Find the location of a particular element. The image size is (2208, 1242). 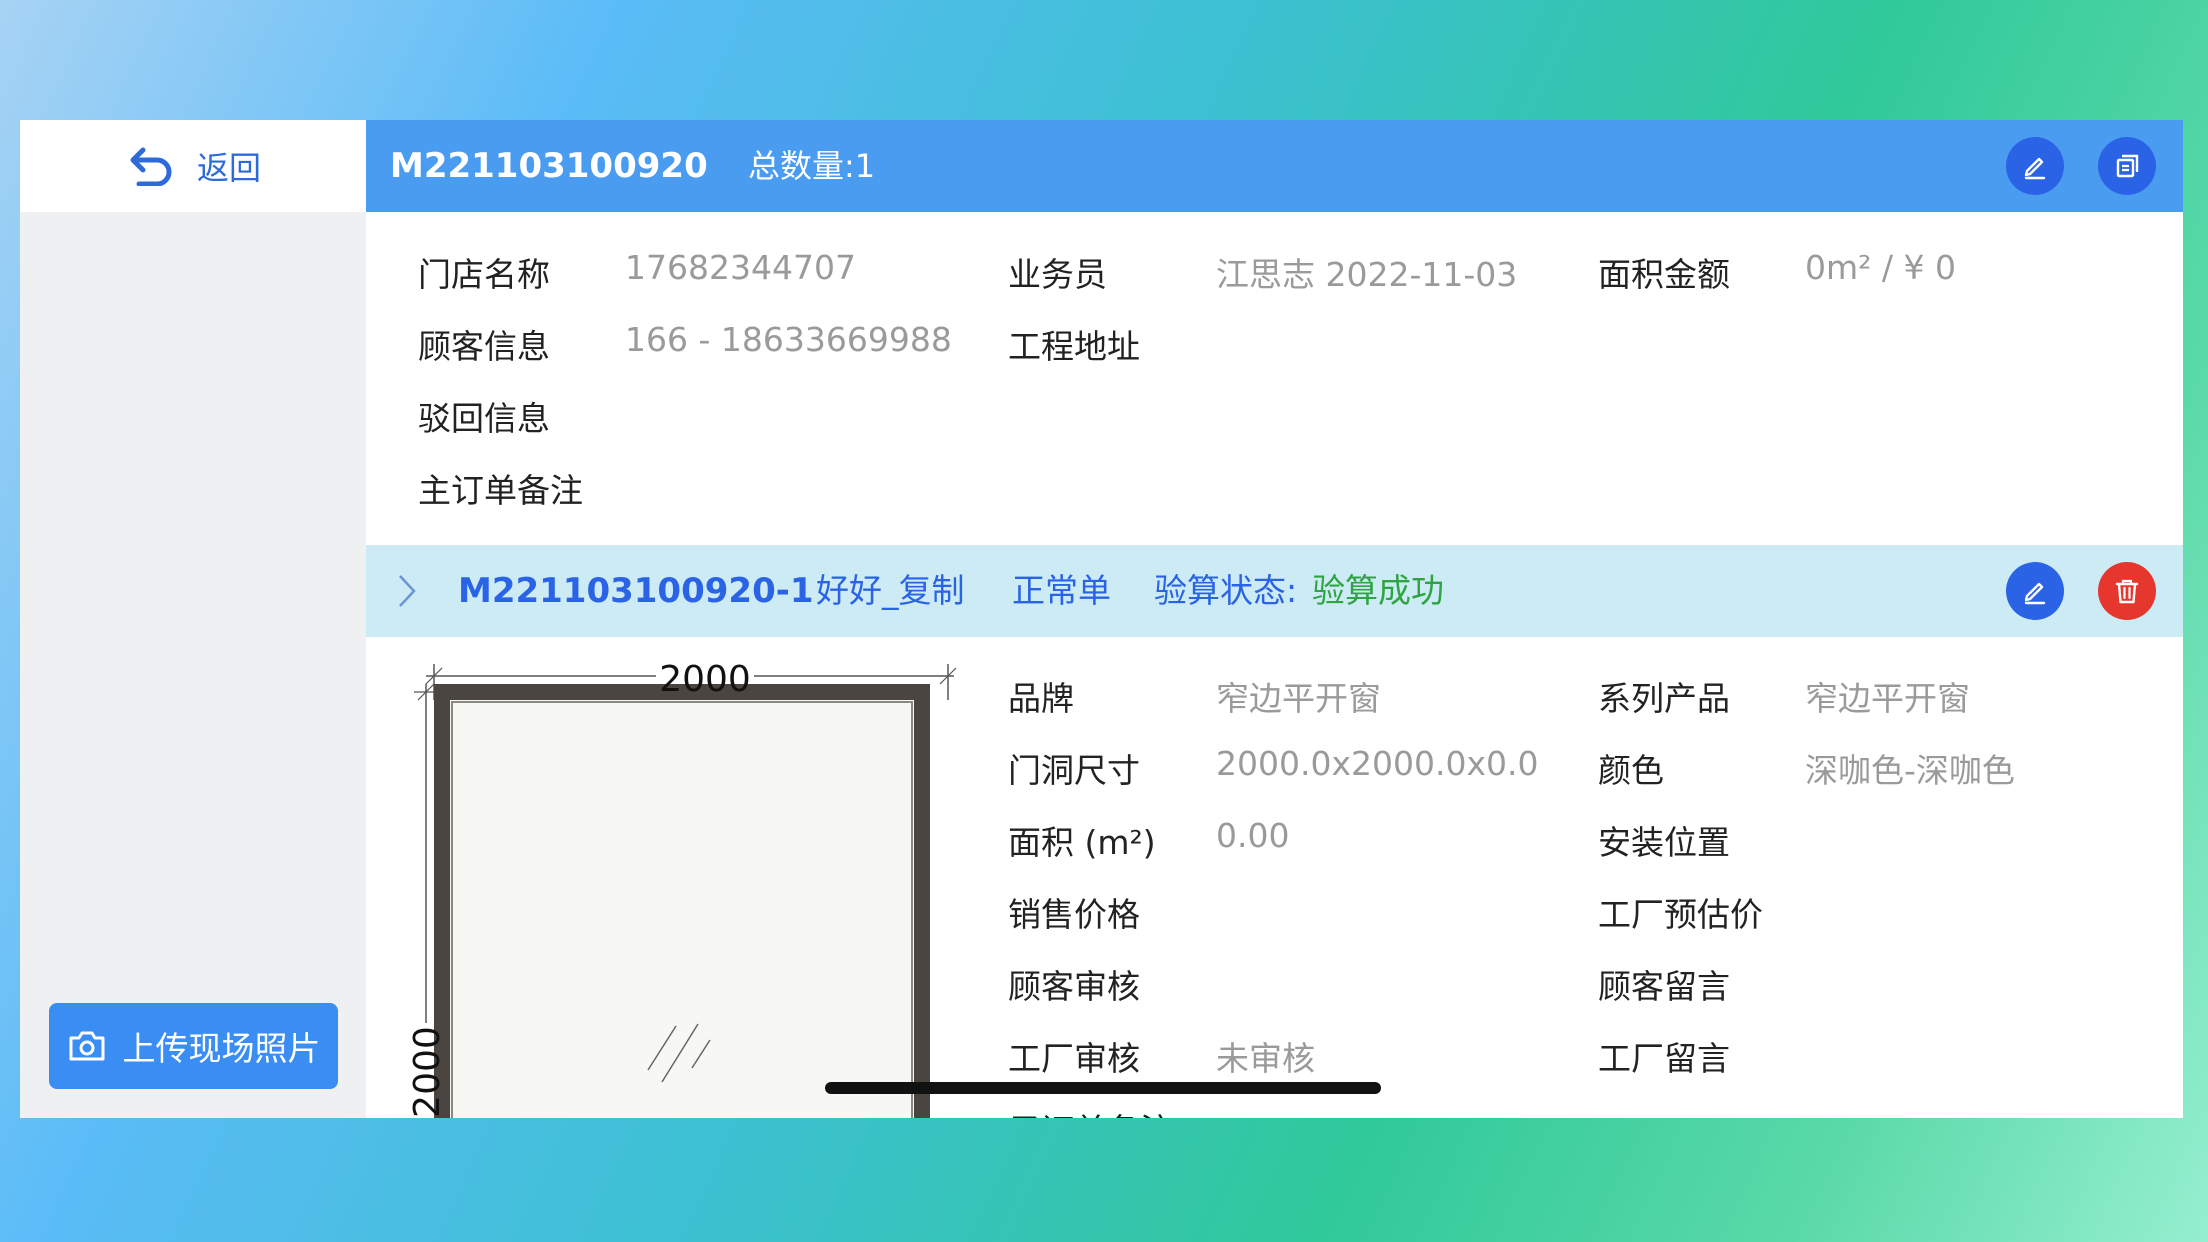

area-amount-value: 0m² / ¥ 0 is located at coordinates (1880, 267).